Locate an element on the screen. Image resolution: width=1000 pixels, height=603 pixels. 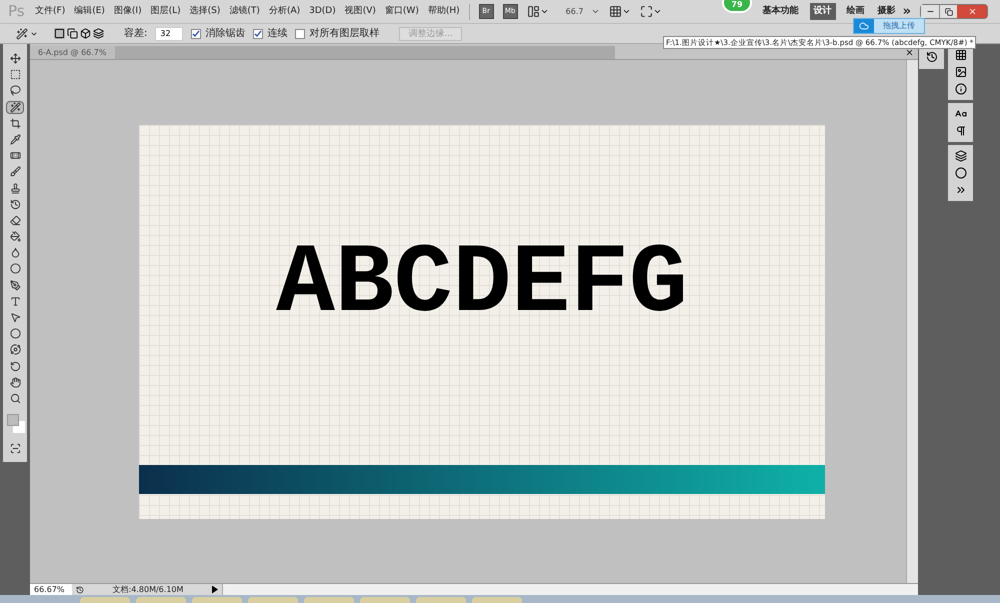
paragraph-icon is located at coordinates (960, 131).